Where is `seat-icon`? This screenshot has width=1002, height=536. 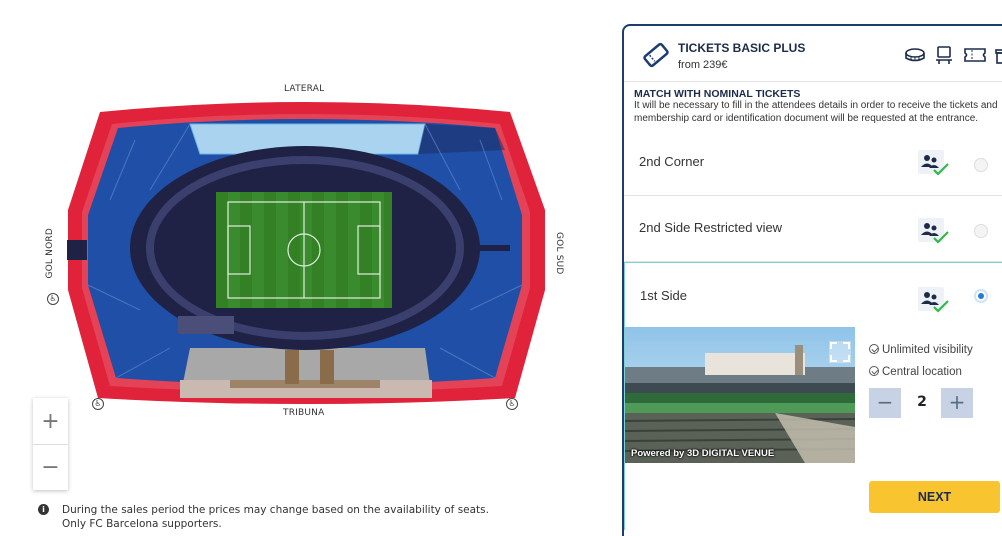
seat-icon is located at coordinates (944, 55).